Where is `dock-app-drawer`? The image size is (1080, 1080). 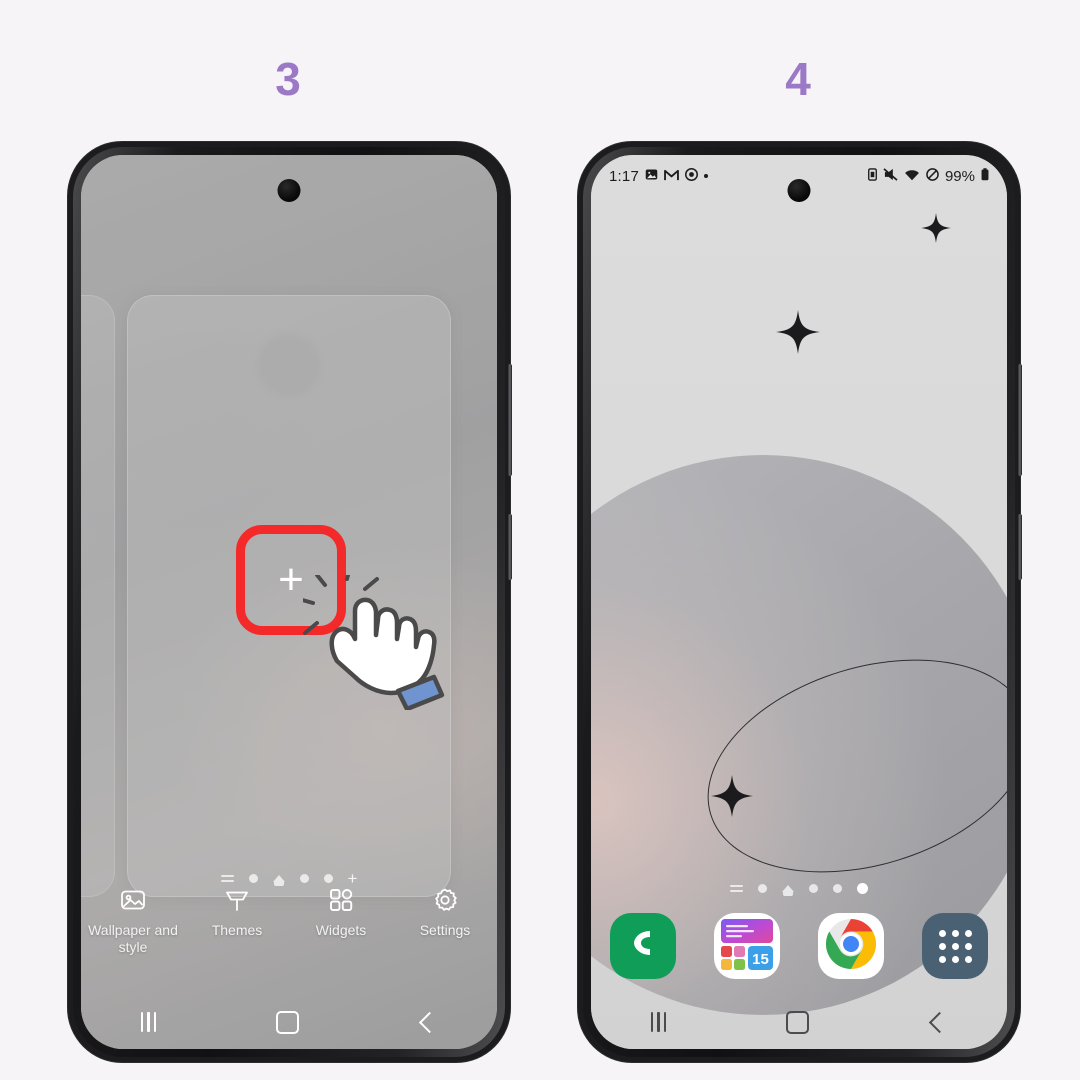
dock-app-drawer is located at coordinates (955, 946).